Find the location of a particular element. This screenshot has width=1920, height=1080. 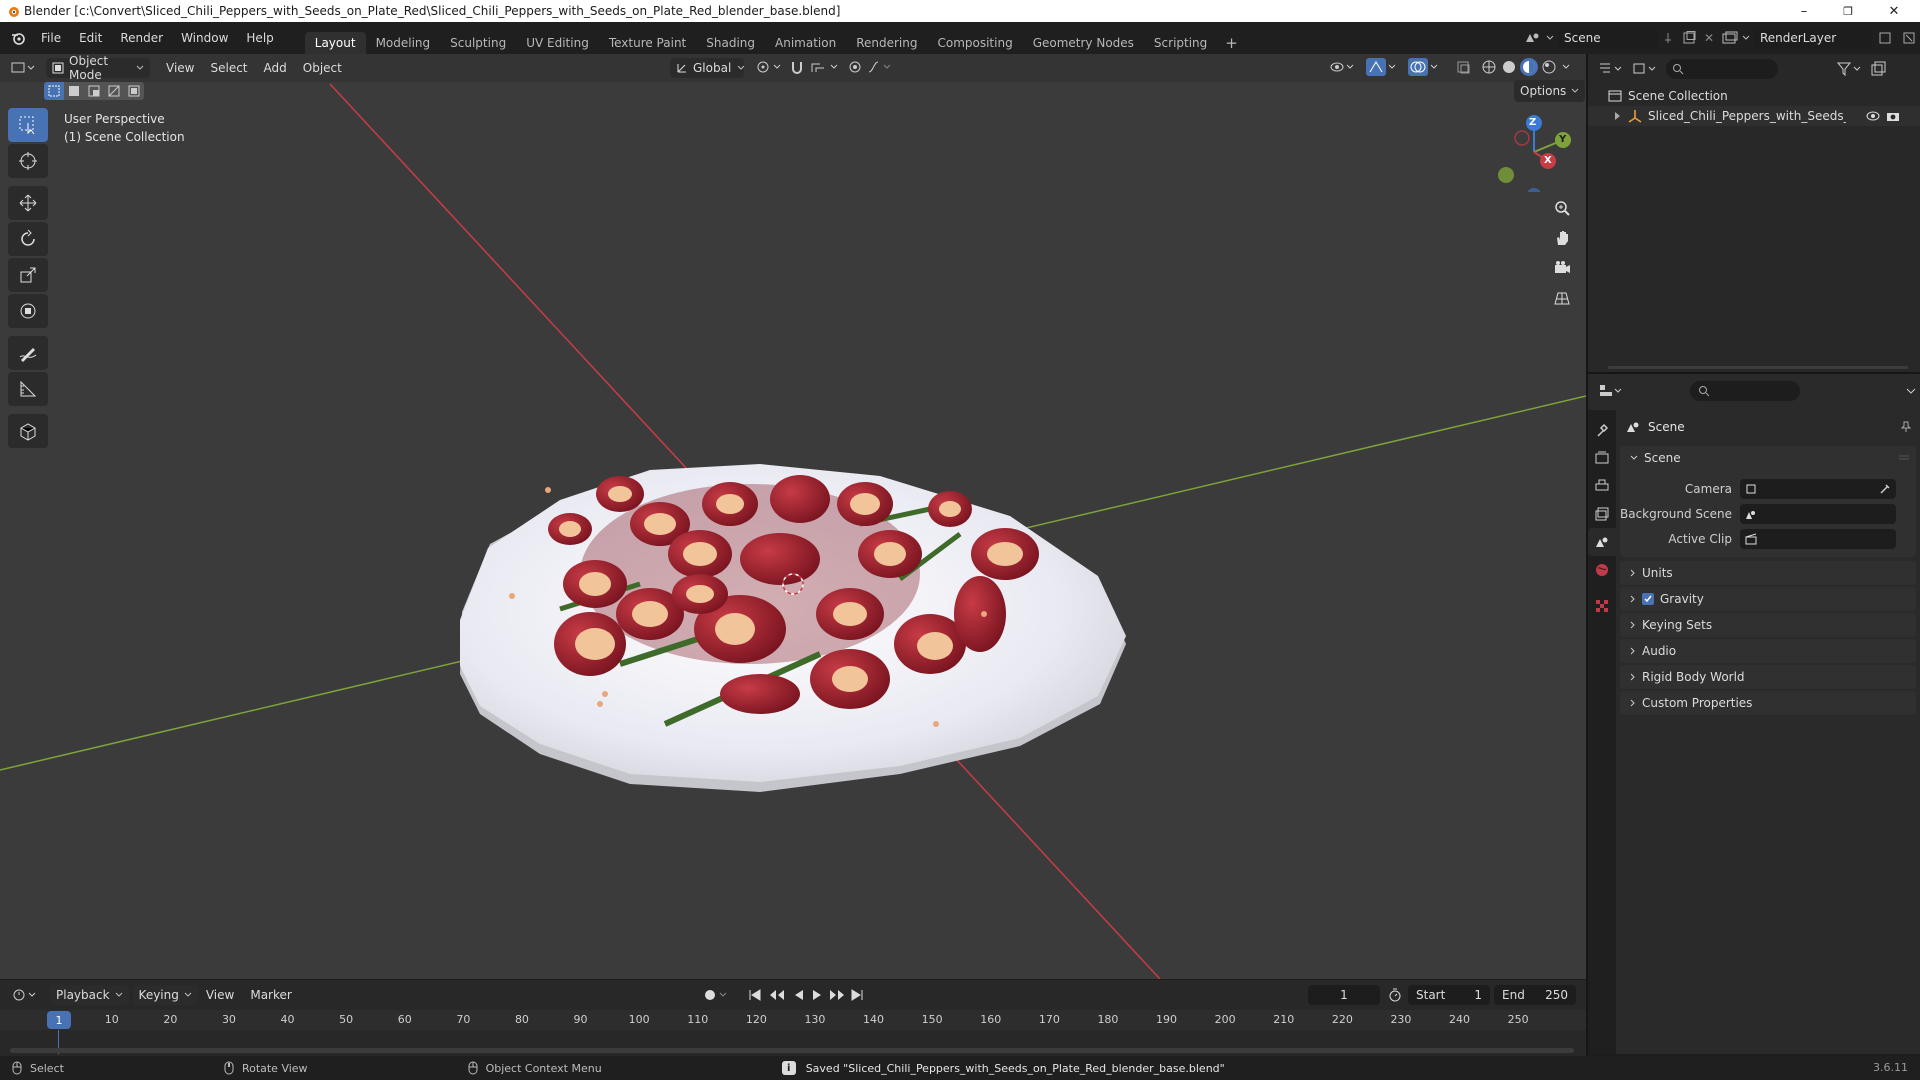

viewport-menu-add: Add is located at coordinates (275, 68).